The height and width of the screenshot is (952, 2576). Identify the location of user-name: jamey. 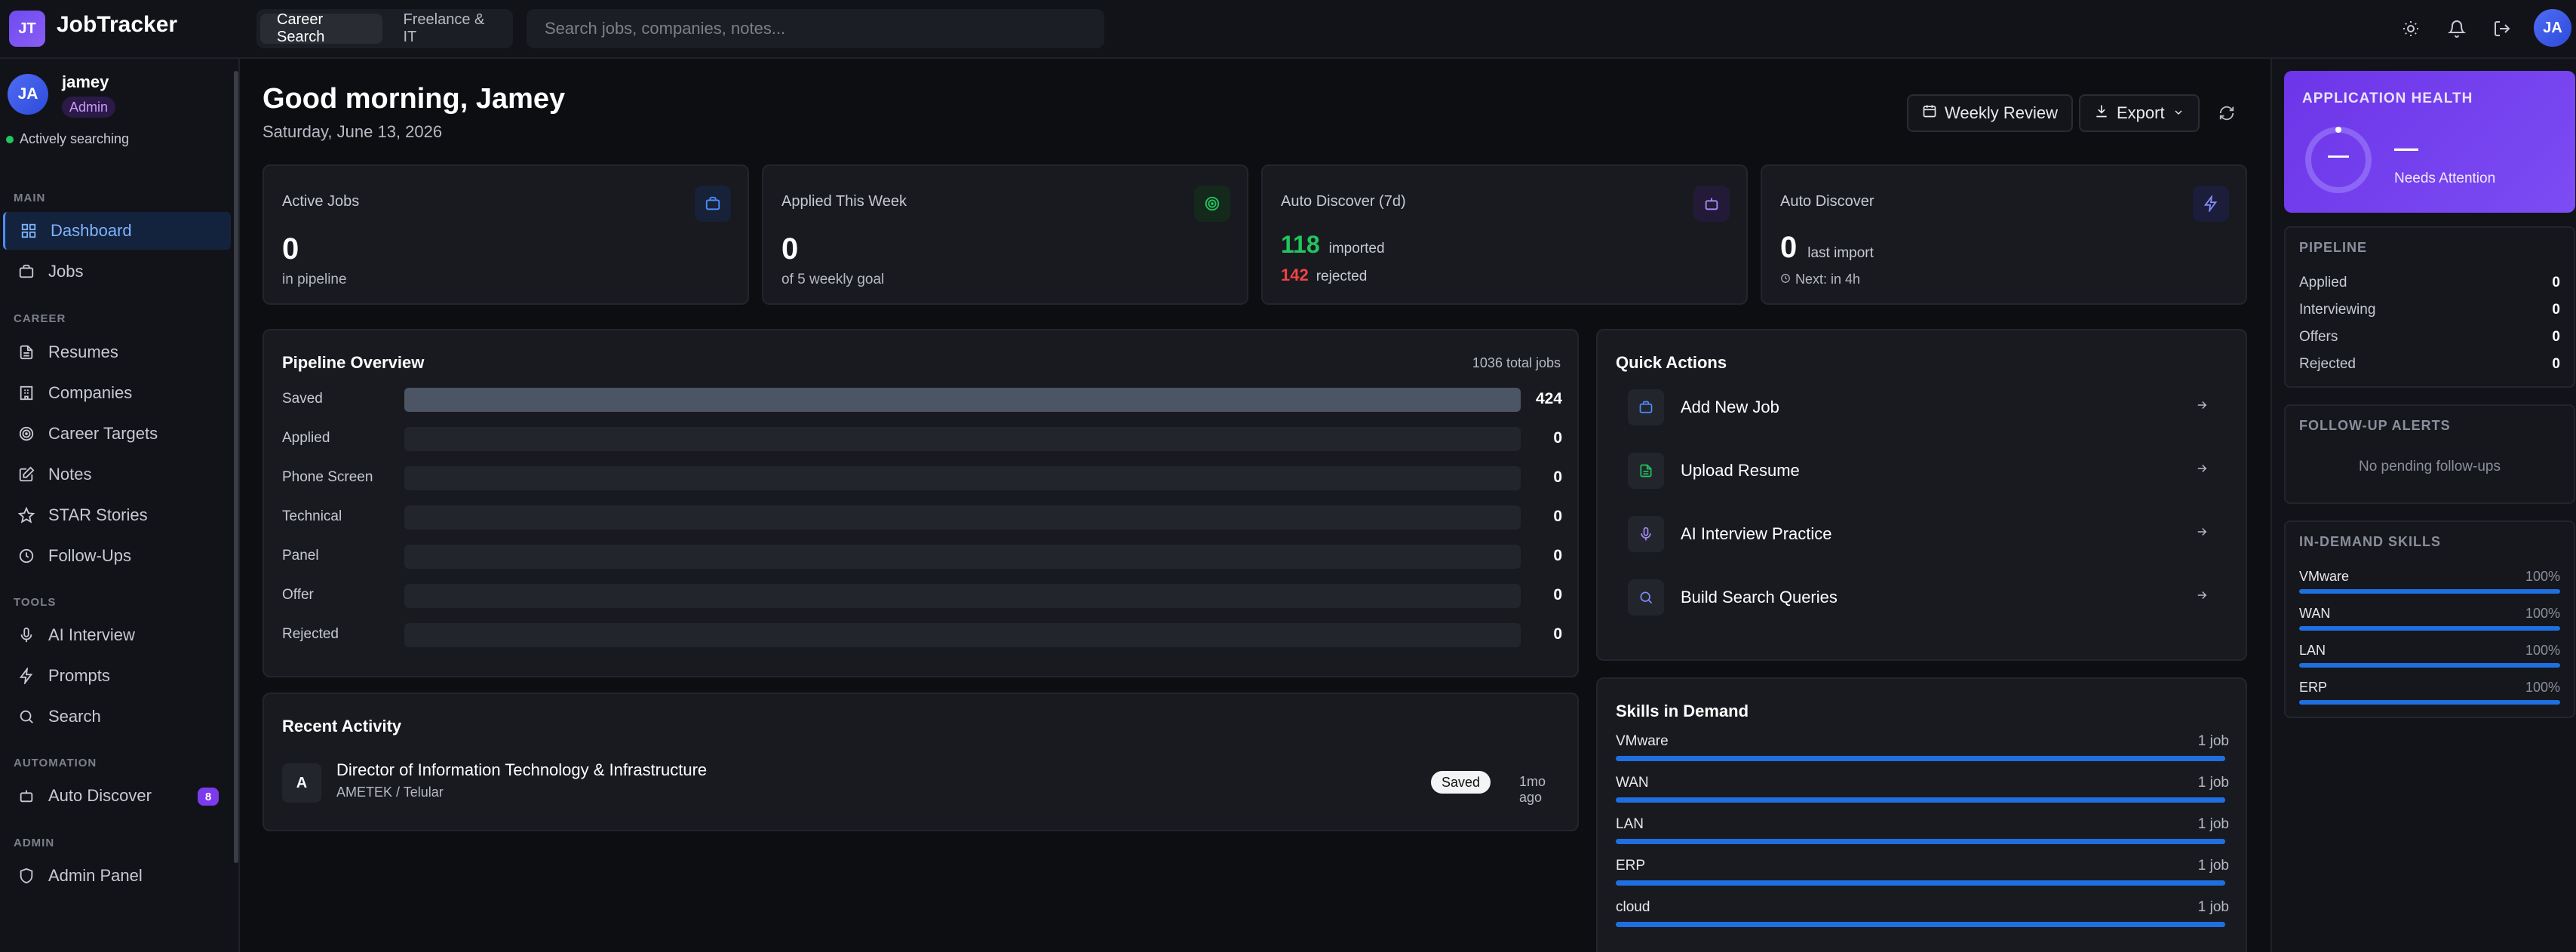
(85, 81).